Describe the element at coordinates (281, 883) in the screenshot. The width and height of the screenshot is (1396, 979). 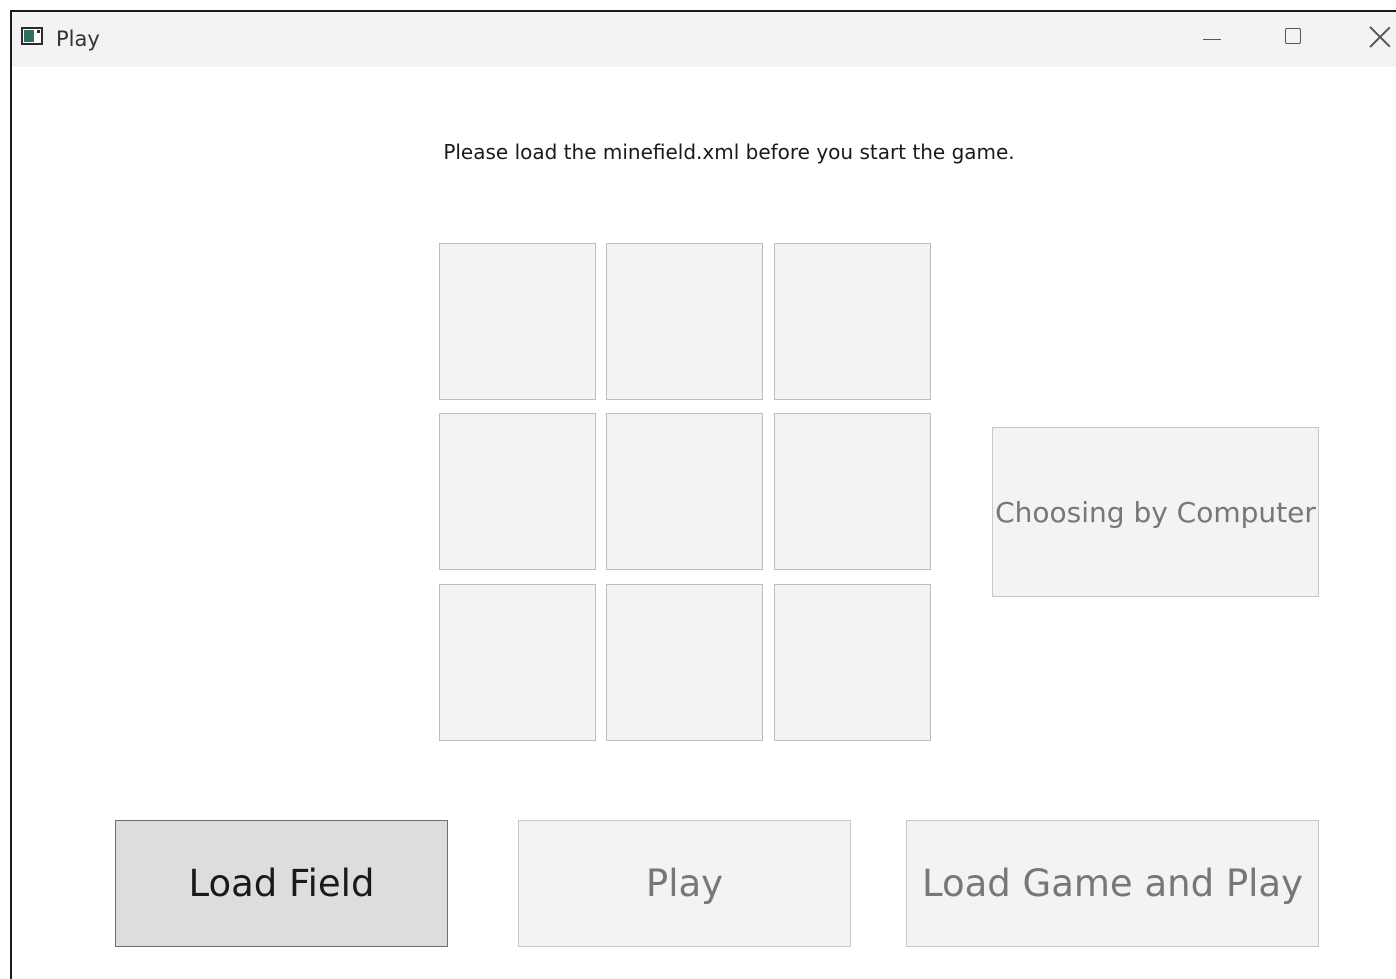
I see `load-field-button: Load Field` at that location.